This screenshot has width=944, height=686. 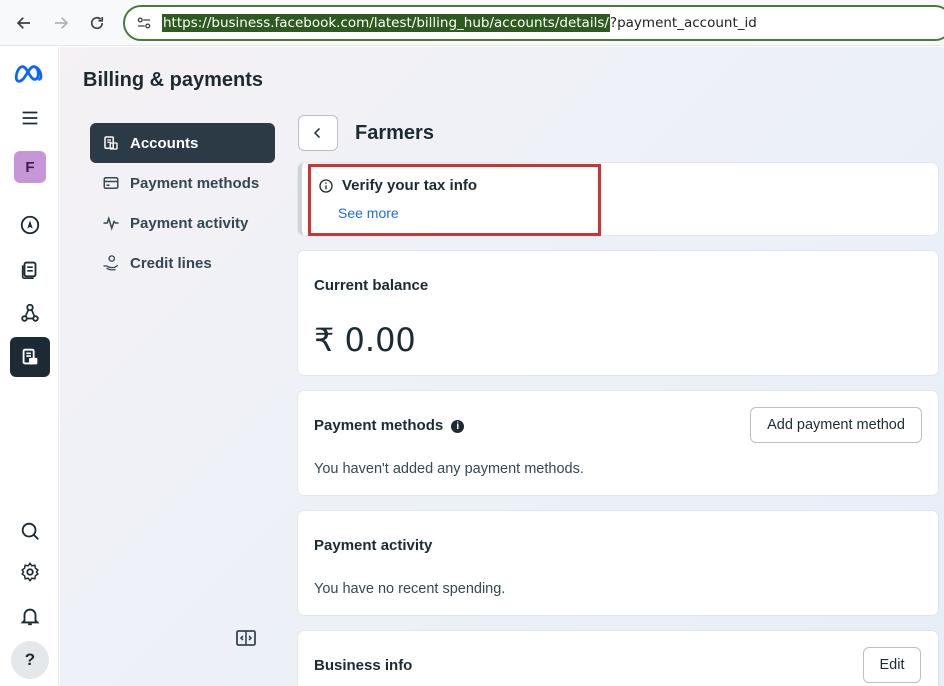 What do you see at coordinates (61, 23) in the screenshot?
I see `forward-arrow-icon` at bounding box center [61, 23].